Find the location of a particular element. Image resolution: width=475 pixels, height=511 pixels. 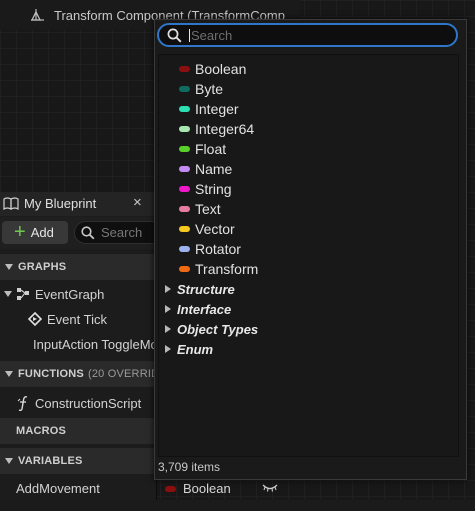

section-graphs-label: GRAPHS is located at coordinates (42, 267).